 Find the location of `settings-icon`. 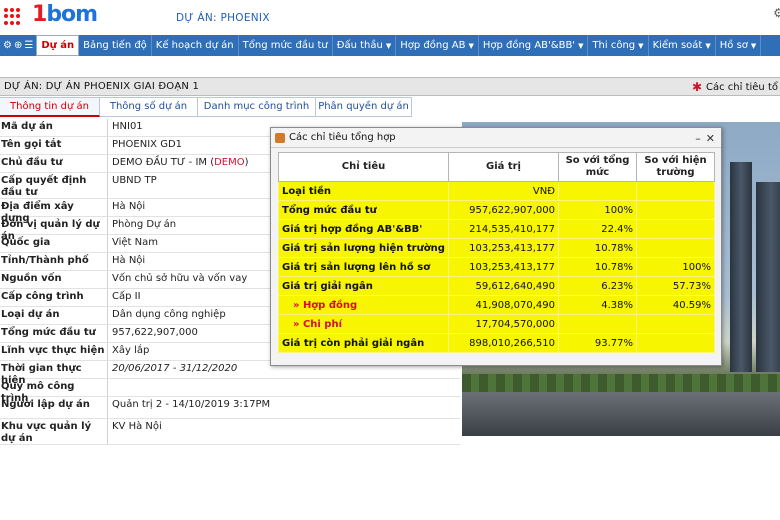

settings-icon is located at coordinates (280, 137).